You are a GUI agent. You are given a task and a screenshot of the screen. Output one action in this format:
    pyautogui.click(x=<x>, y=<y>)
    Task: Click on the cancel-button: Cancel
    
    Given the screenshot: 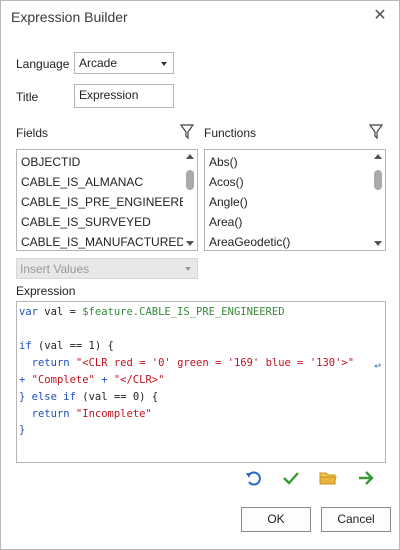 What is the action you would take?
    pyautogui.click(x=356, y=519)
    